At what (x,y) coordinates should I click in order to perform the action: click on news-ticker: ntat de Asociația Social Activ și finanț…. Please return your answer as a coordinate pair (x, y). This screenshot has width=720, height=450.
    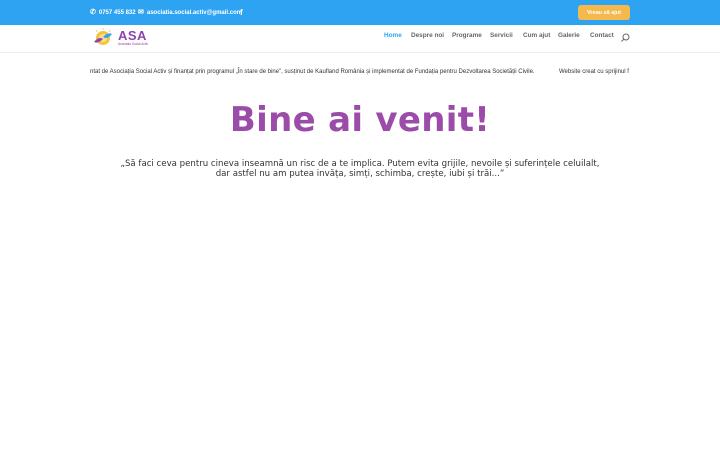
    Looking at the image, I should click on (360, 73).